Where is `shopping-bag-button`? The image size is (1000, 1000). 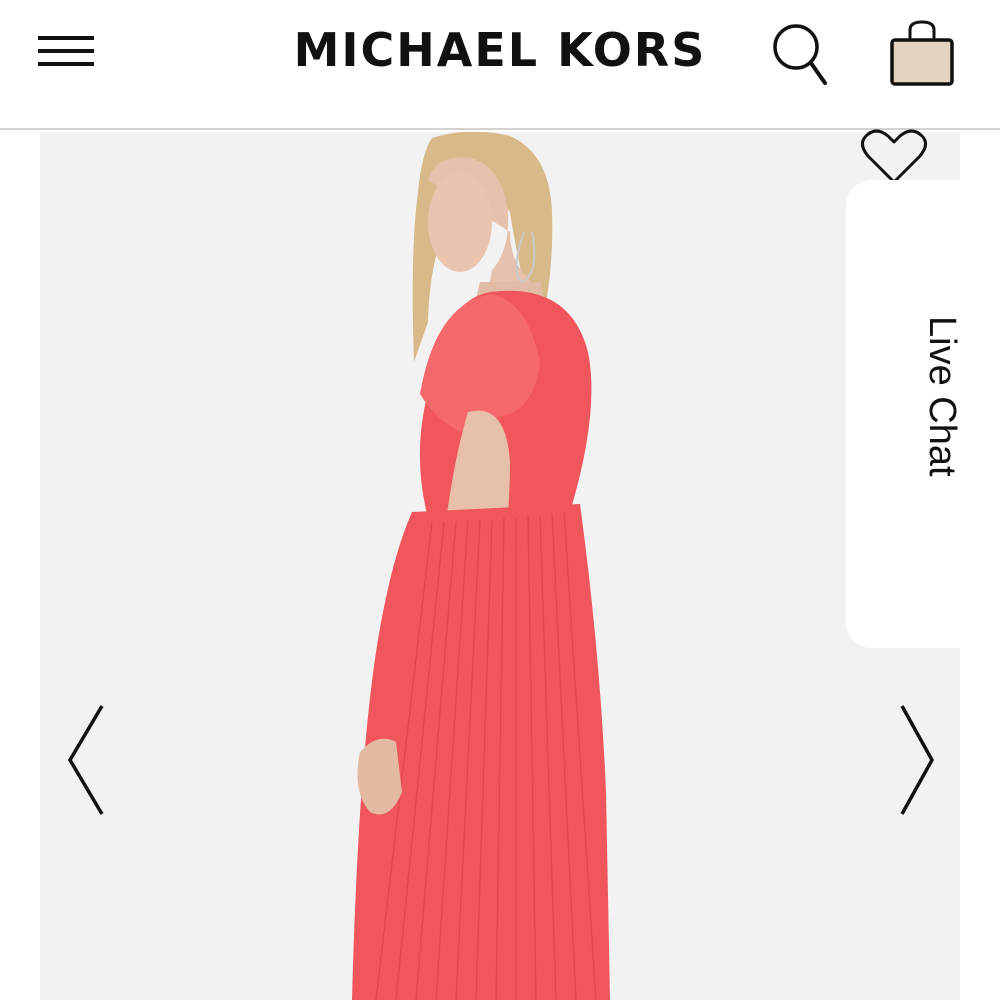 shopping-bag-button is located at coordinates (922, 55).